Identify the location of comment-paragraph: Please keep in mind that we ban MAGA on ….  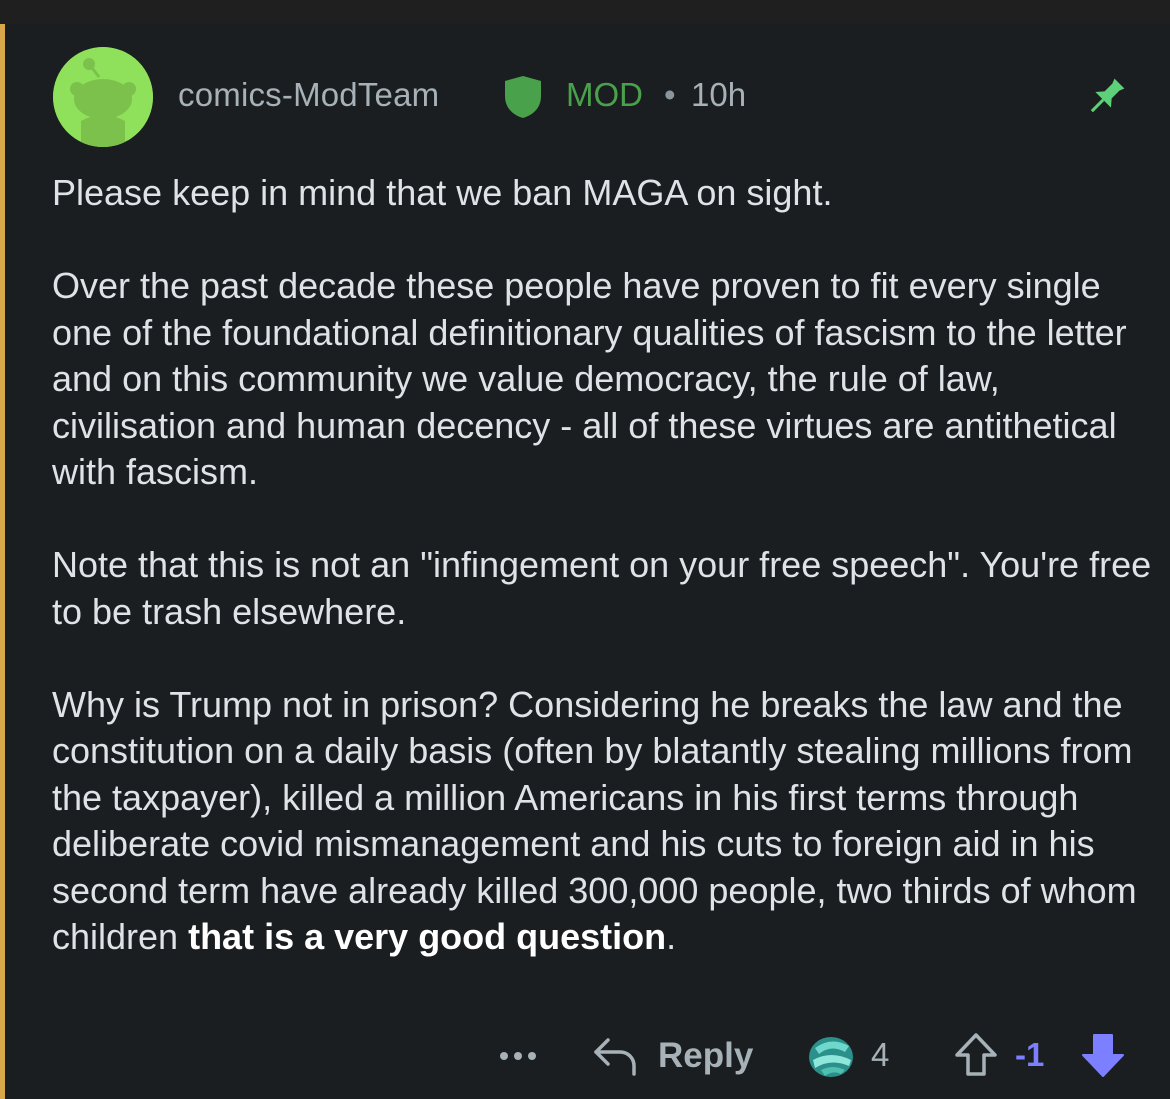
(442, 192).